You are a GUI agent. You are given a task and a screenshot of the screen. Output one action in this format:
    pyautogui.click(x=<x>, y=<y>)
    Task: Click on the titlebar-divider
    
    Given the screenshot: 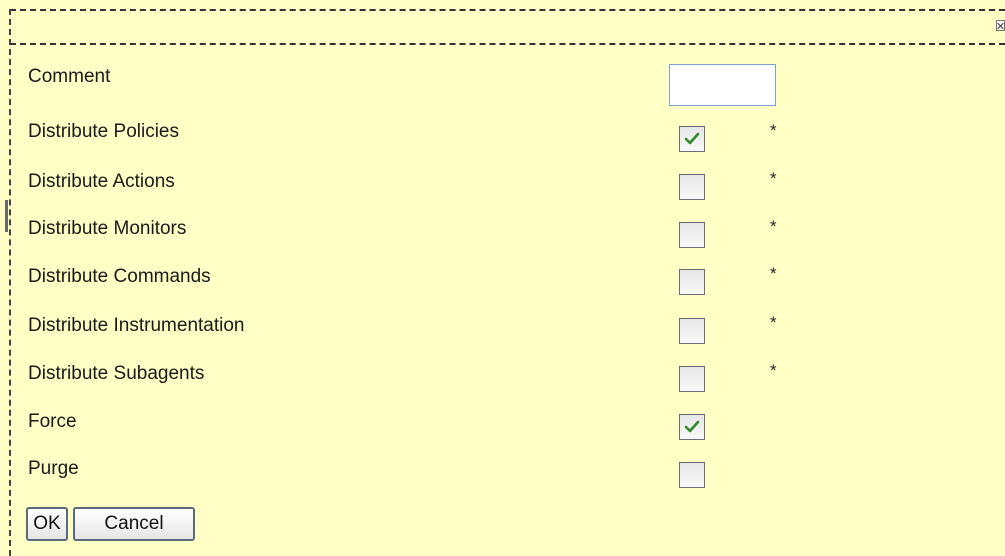 What is the action you would take?
    pyautogui.click(x=507, y=44)
    